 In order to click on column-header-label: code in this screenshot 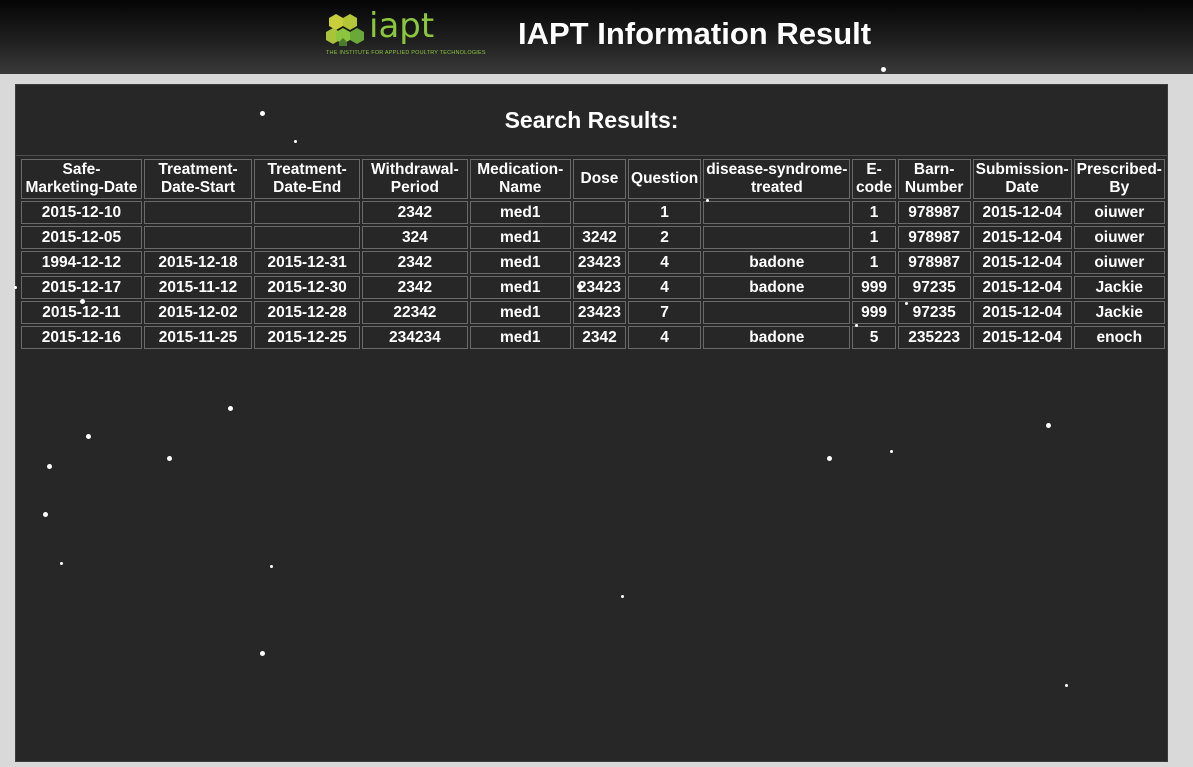, I will do `click(874, 187)`.